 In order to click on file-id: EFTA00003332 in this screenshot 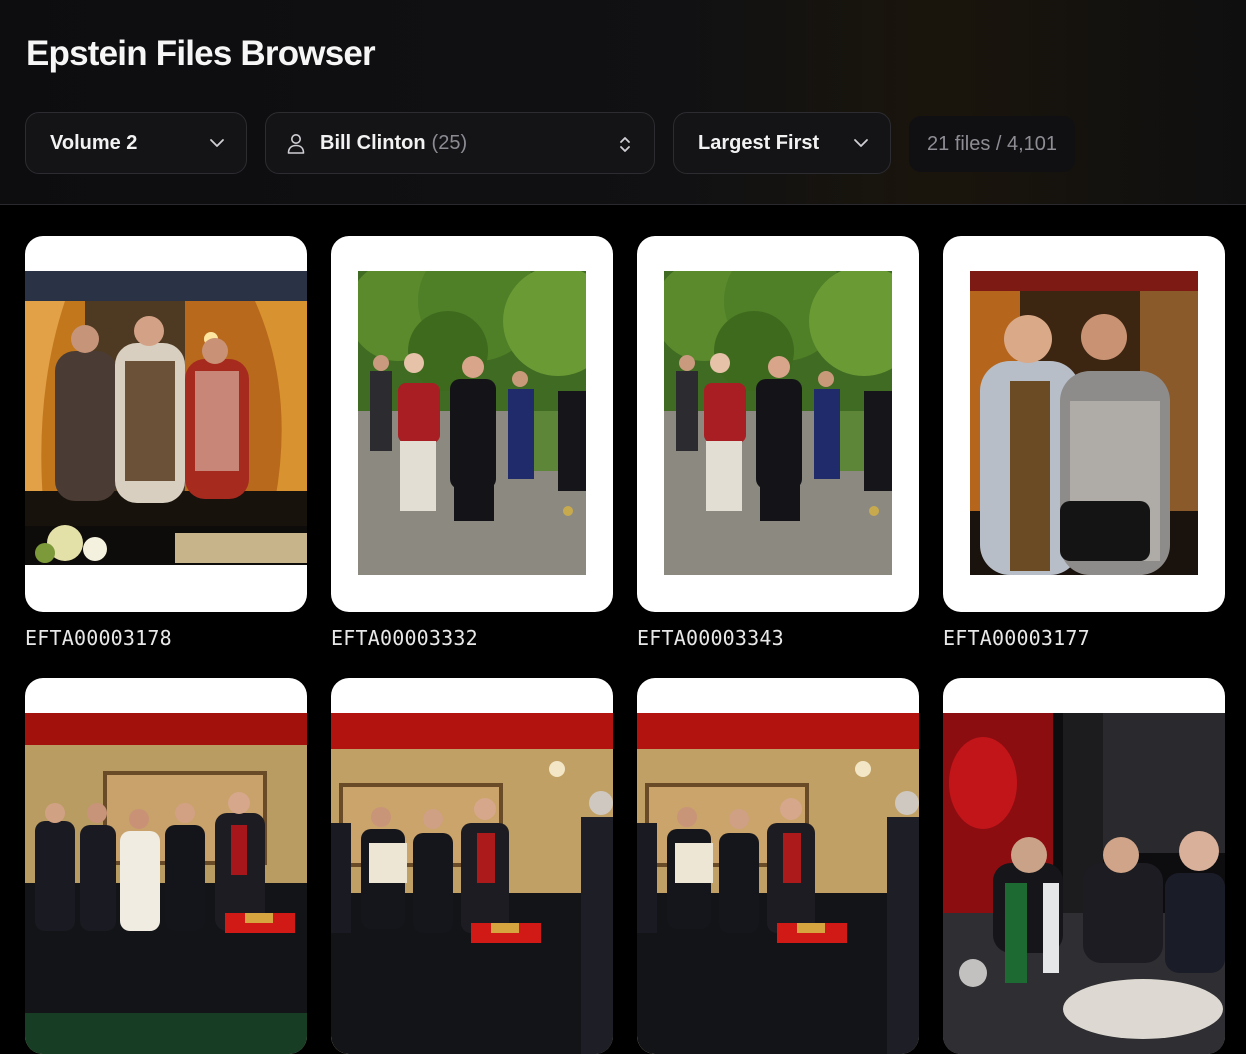, I will do `click(404, 638)`.